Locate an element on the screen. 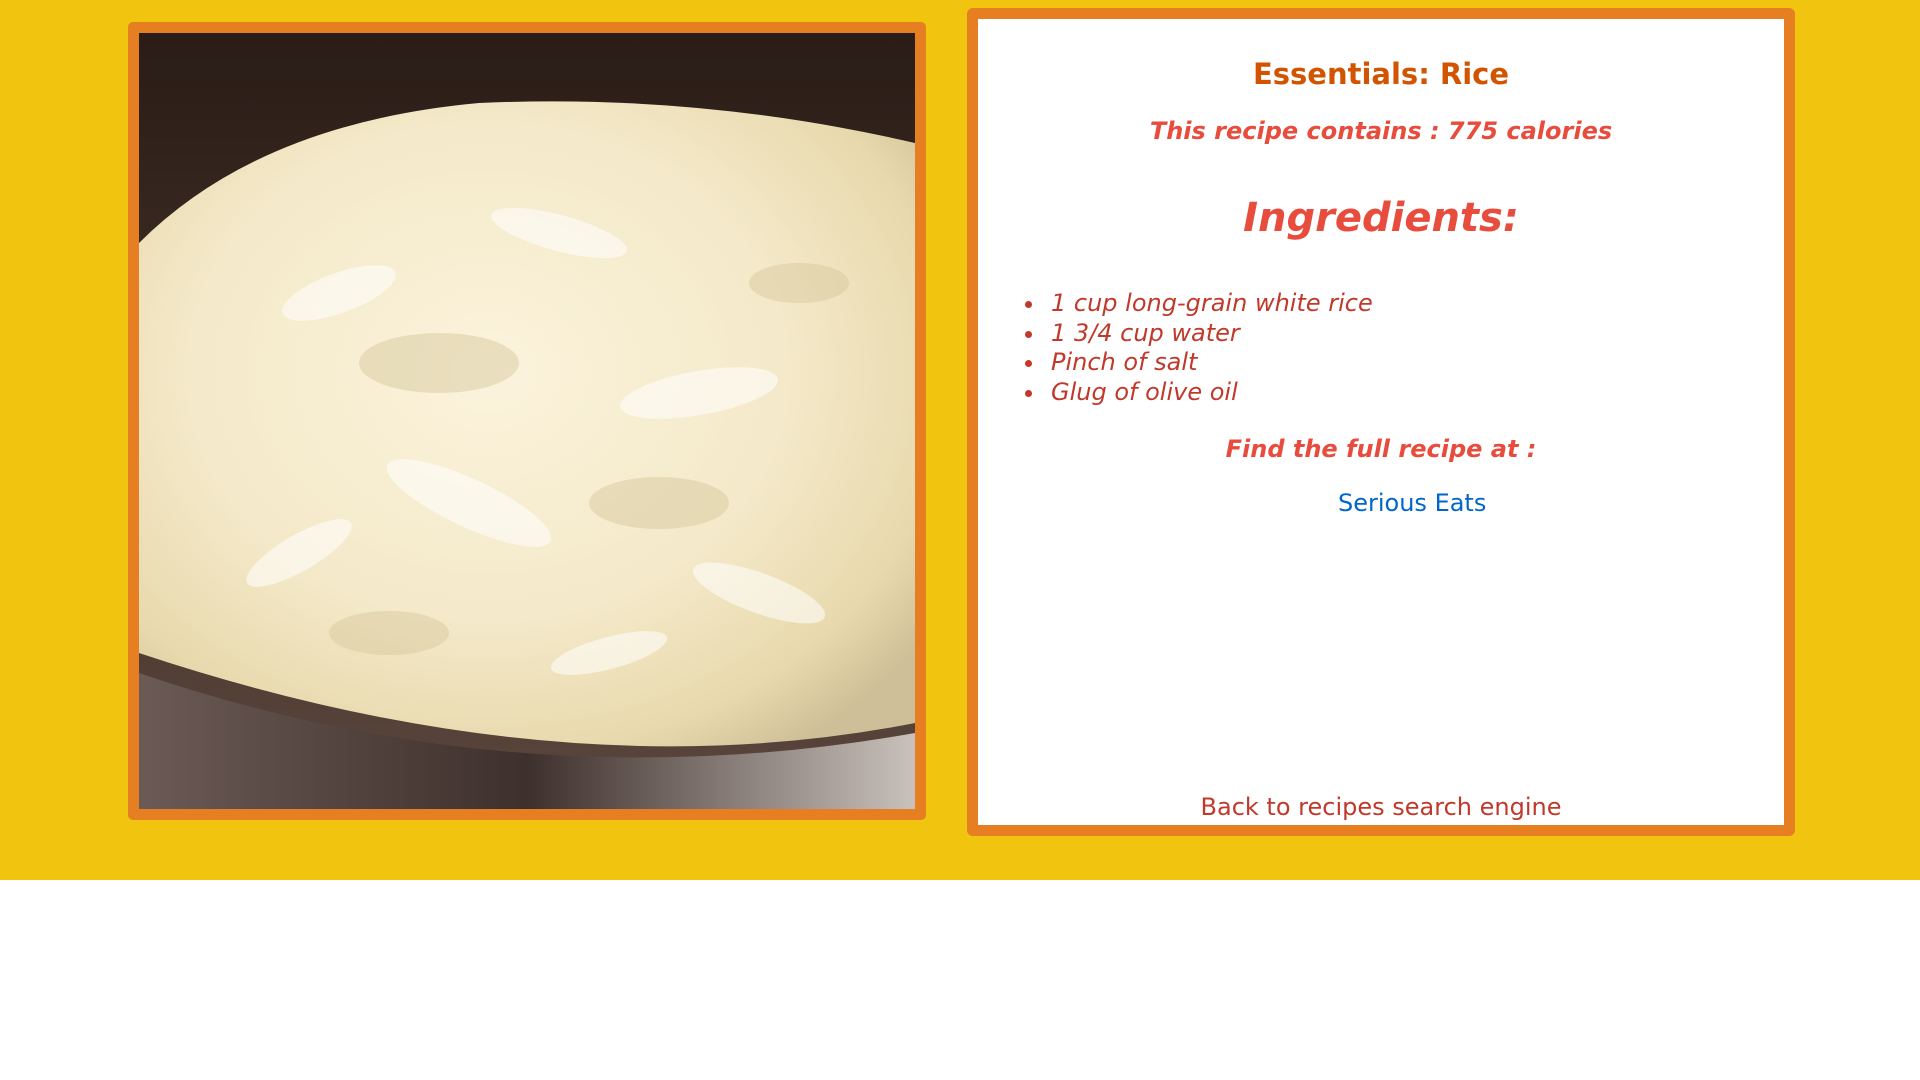 The width and height of the screenshot is (1920, 1080). source-link: Serious Eats is located at coordinates (1412, 503).